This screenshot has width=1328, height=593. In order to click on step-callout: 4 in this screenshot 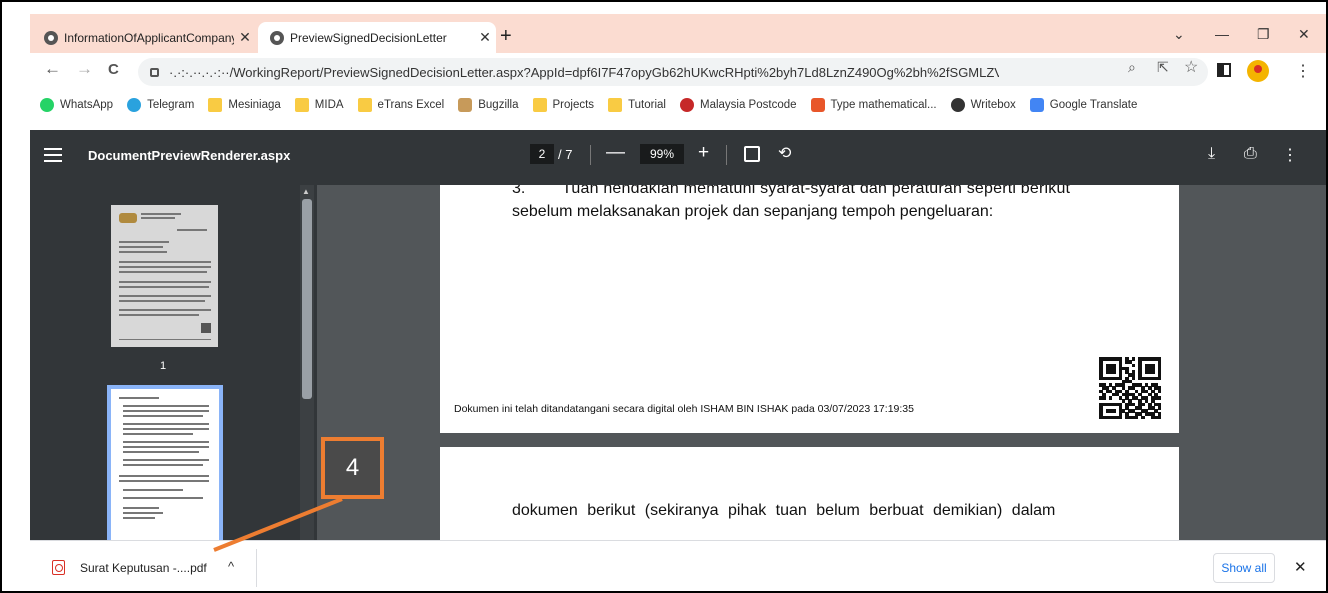, I will do `click(352, 468)`.